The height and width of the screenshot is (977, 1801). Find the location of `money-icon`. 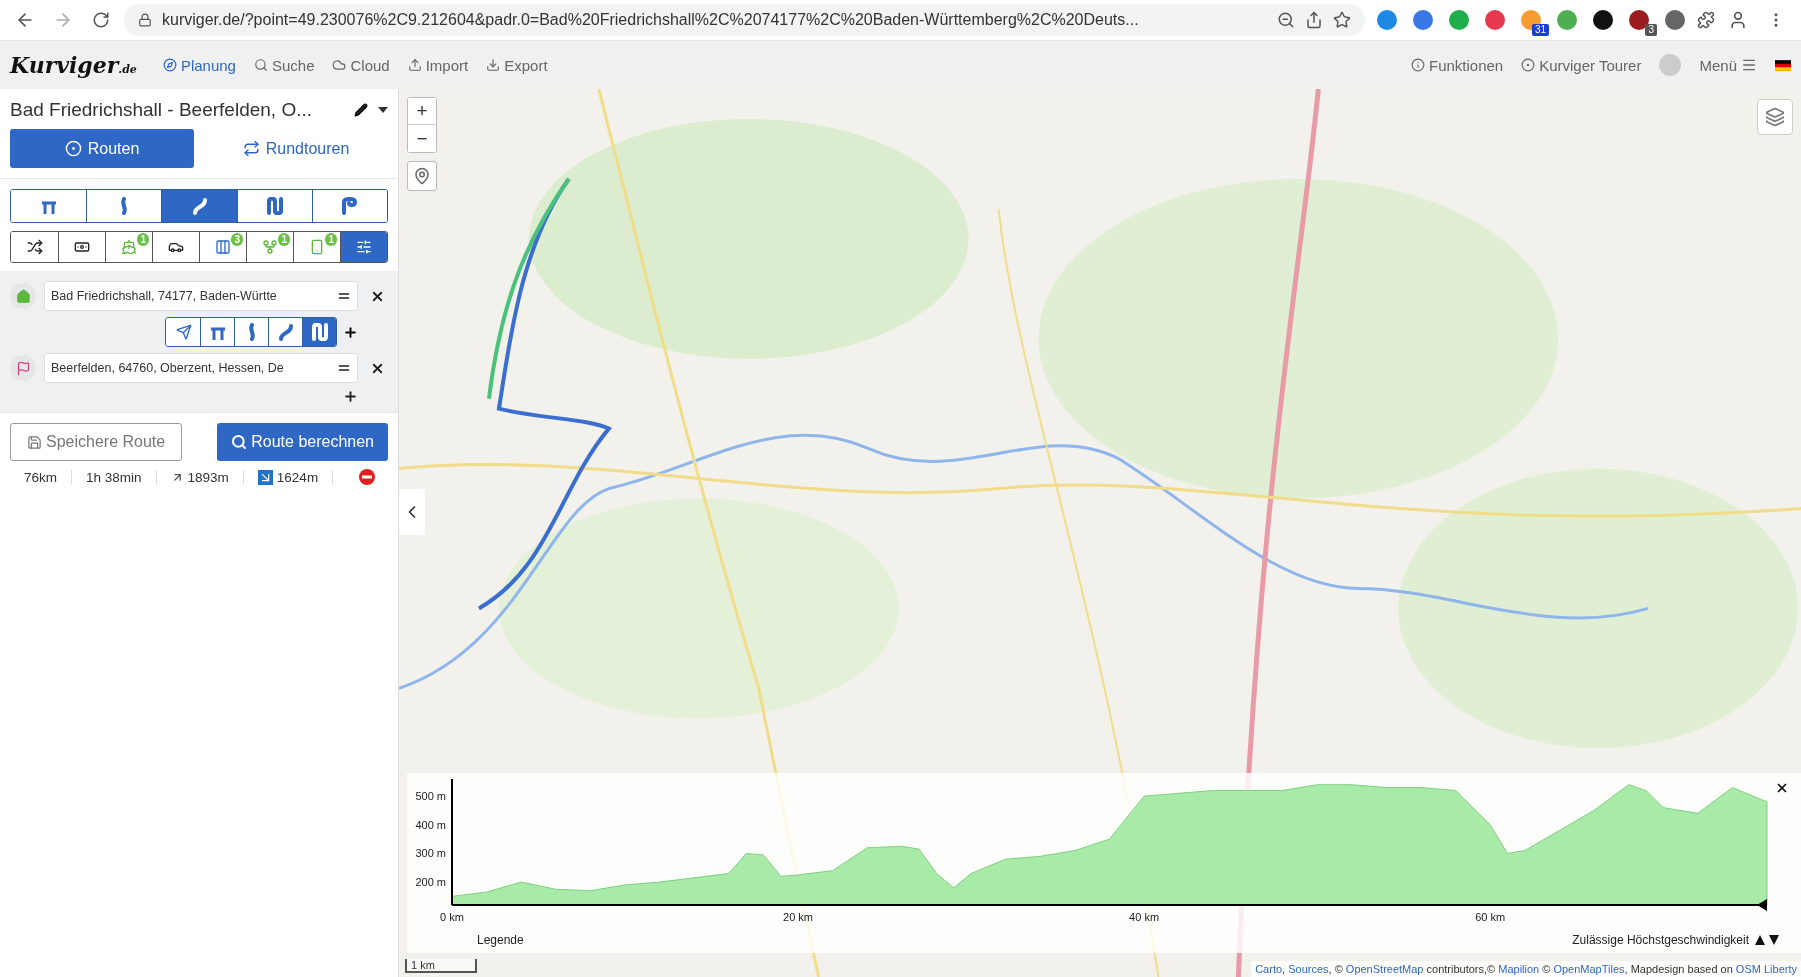

money-icon is located at coordinates (82, 247).